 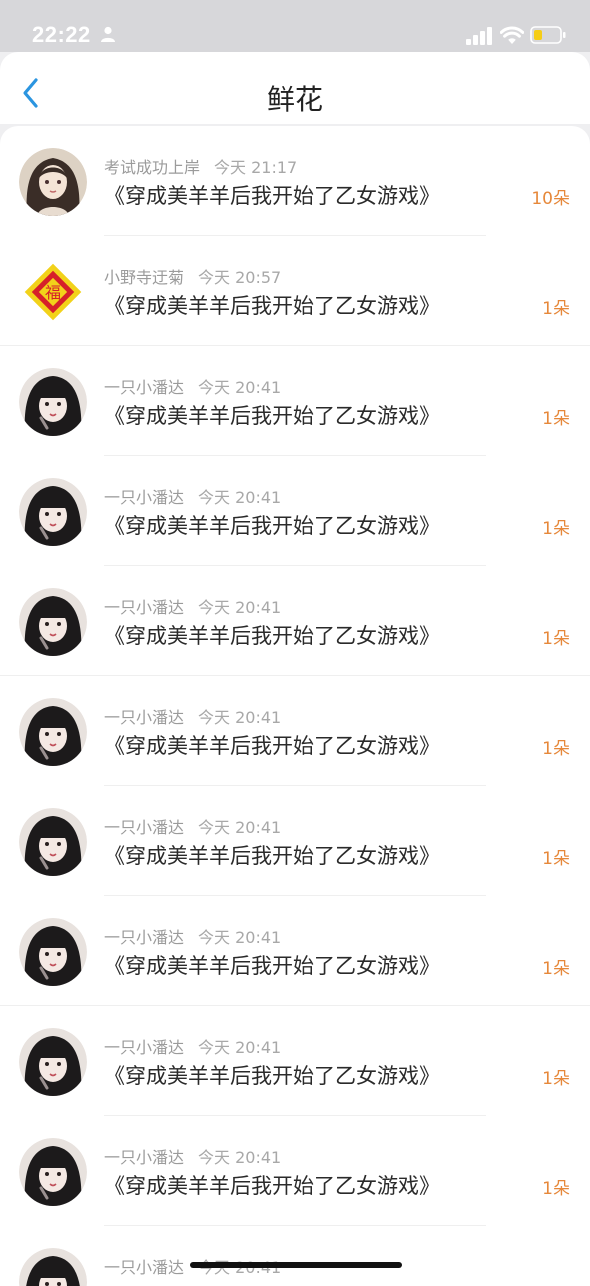 I want to click on sender-meta: 考试成功上岸 今天 21:17, so click(x=200, y=166).